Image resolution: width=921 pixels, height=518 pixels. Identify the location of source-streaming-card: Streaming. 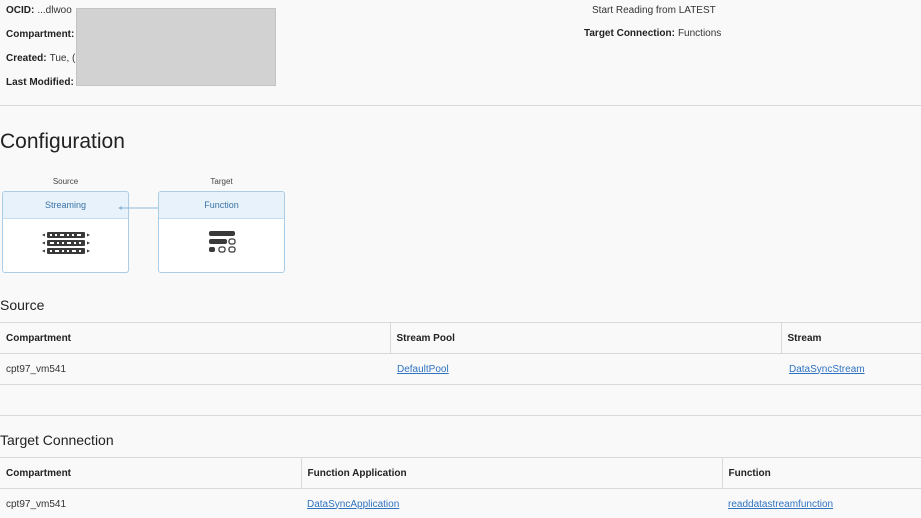
(65, 232).